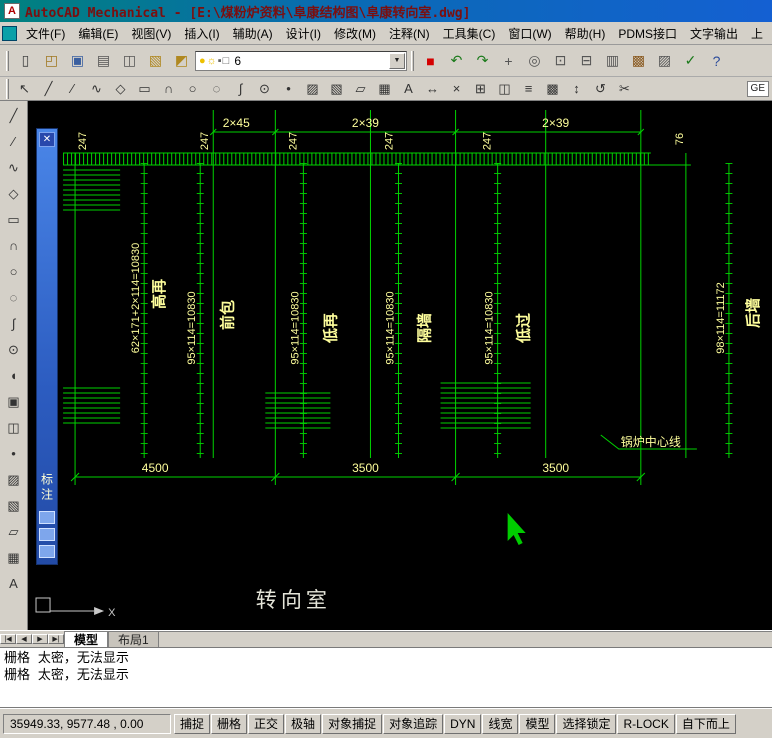 The image size is (772, 738). What do you see at coordinates (212, 61) in the screenshot?
I see `layer-thaw-sun-icon: ☼` at bounding box center [212, 61].